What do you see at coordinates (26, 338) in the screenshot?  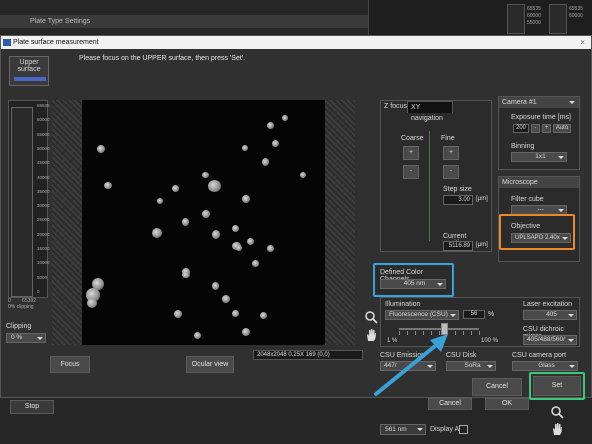 I see `clipping-select: 0 %` at bounding box center [26, 338].